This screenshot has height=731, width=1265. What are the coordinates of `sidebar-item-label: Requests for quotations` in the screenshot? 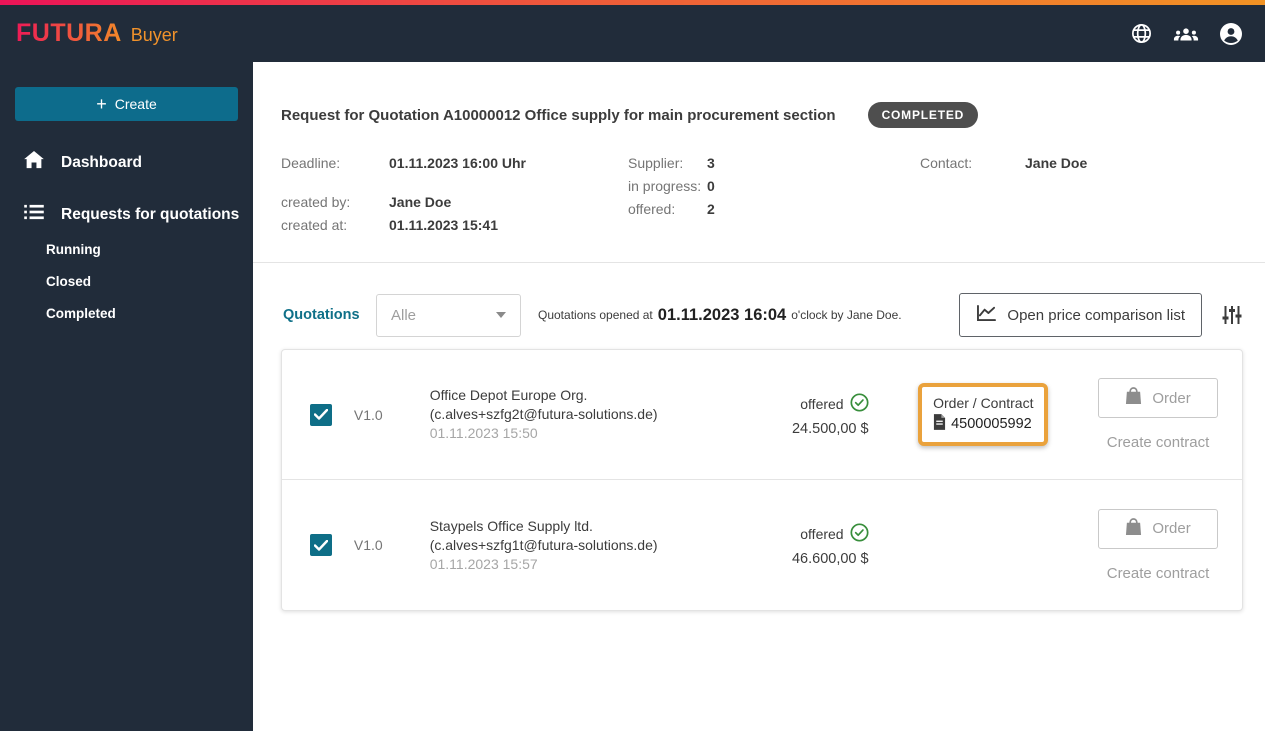 It's located at (150, 214).